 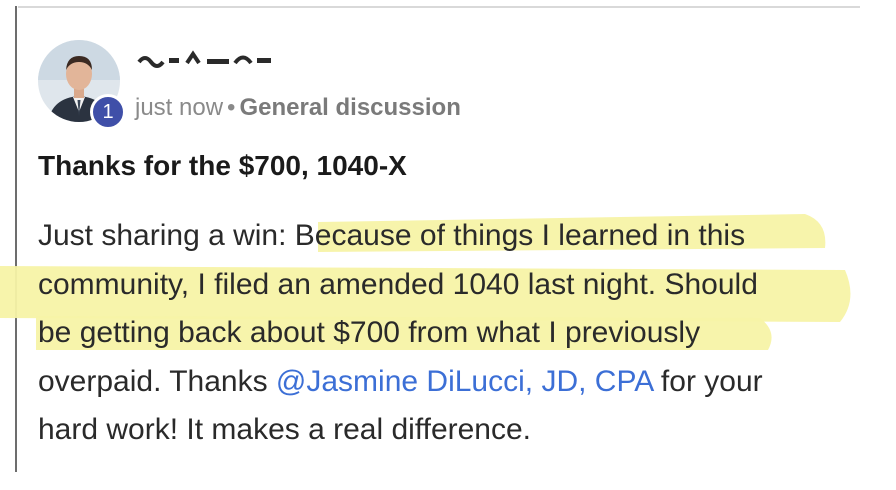 What do you see at coordinates (204, 59) in the screenshot?
I see `redacted-name-icon` at bounding box center [204, 59].